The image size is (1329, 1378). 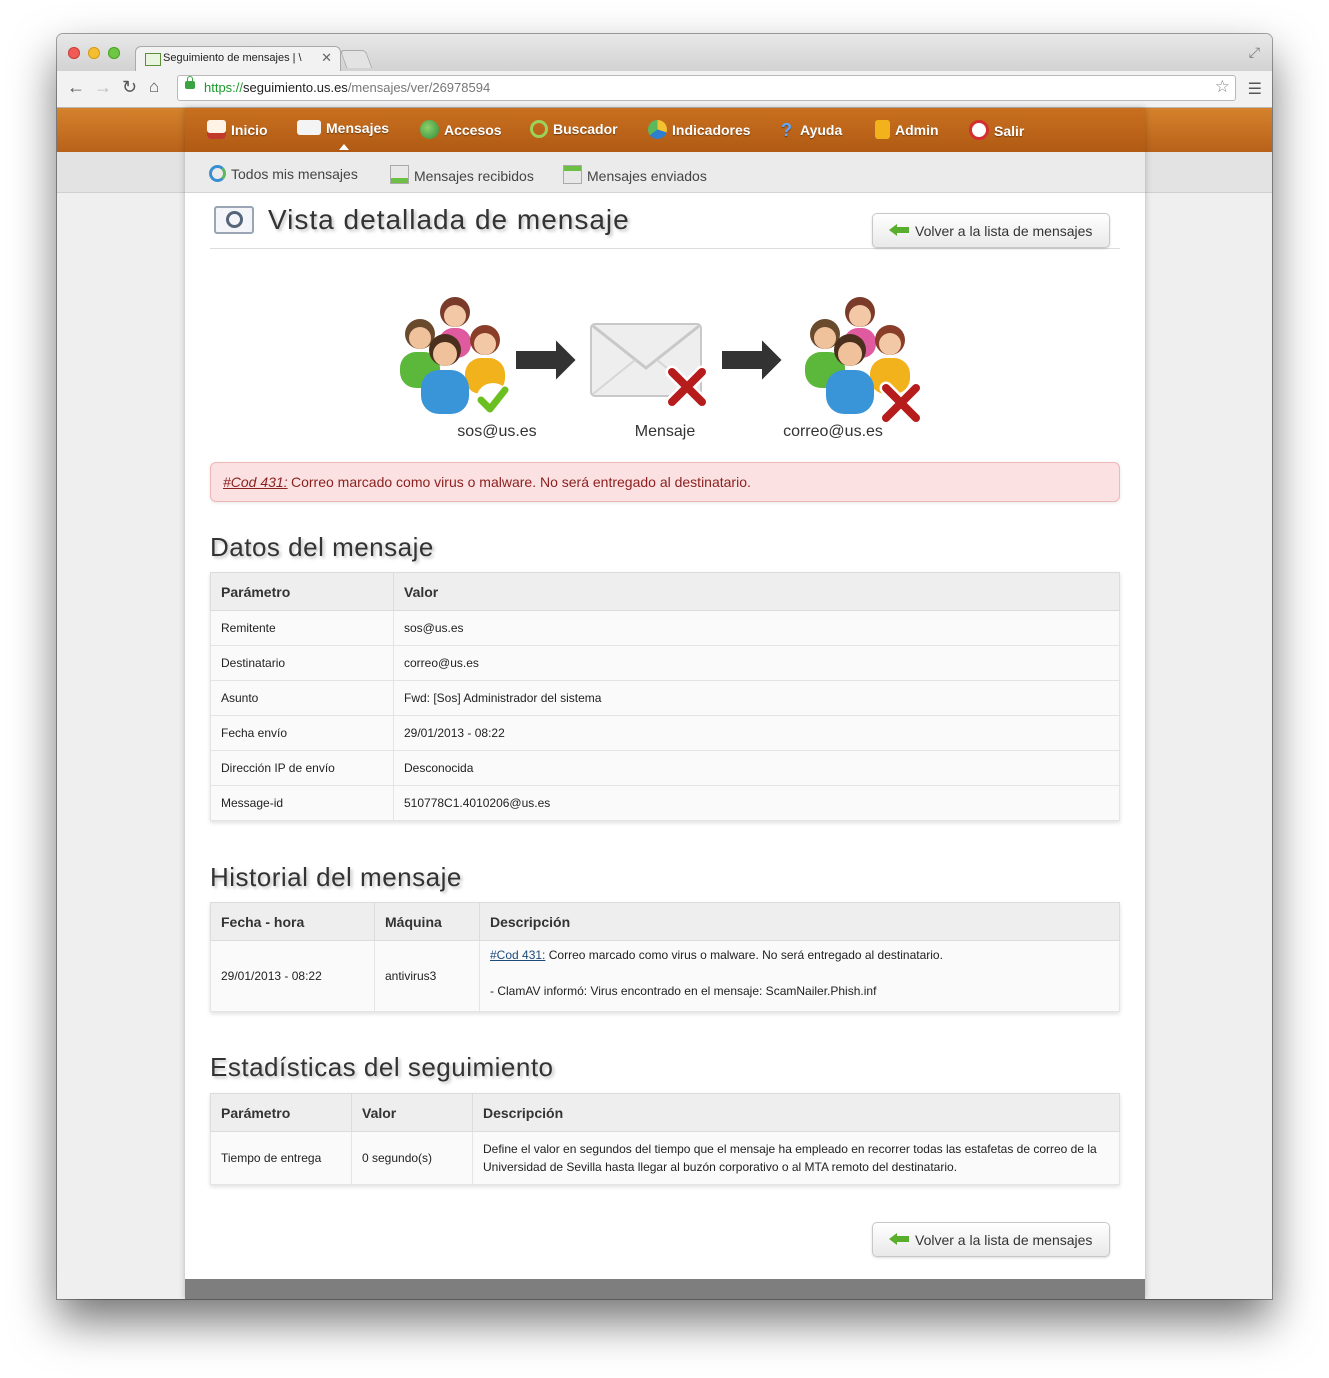 What do you see at coordinates (292, 921) in the screenshot?
I see `column-header: Fecha - hora` at bounding box center [292, 921].